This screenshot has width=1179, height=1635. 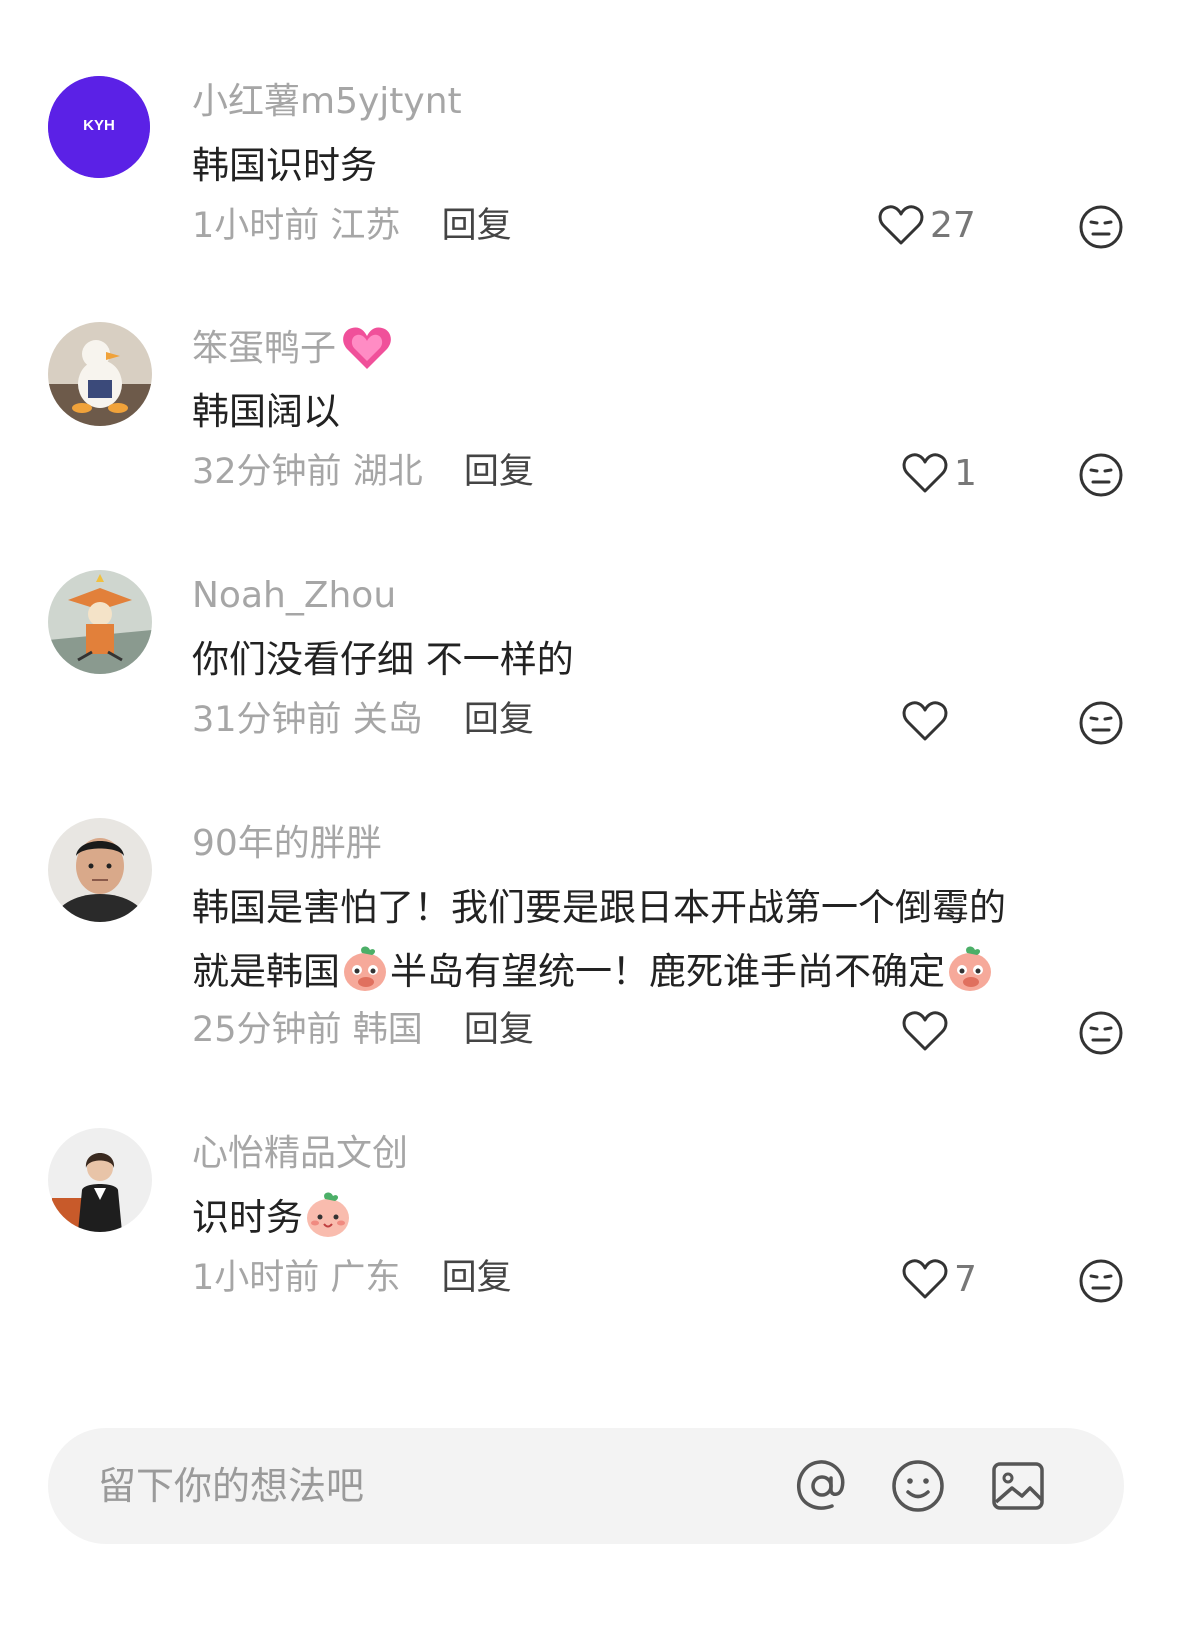 What do you see at coordinates (231, 1486) in the screenshot?
I see `comment-input-placeholder: 留下你的想法吧` at bounding box center [231, 1486].